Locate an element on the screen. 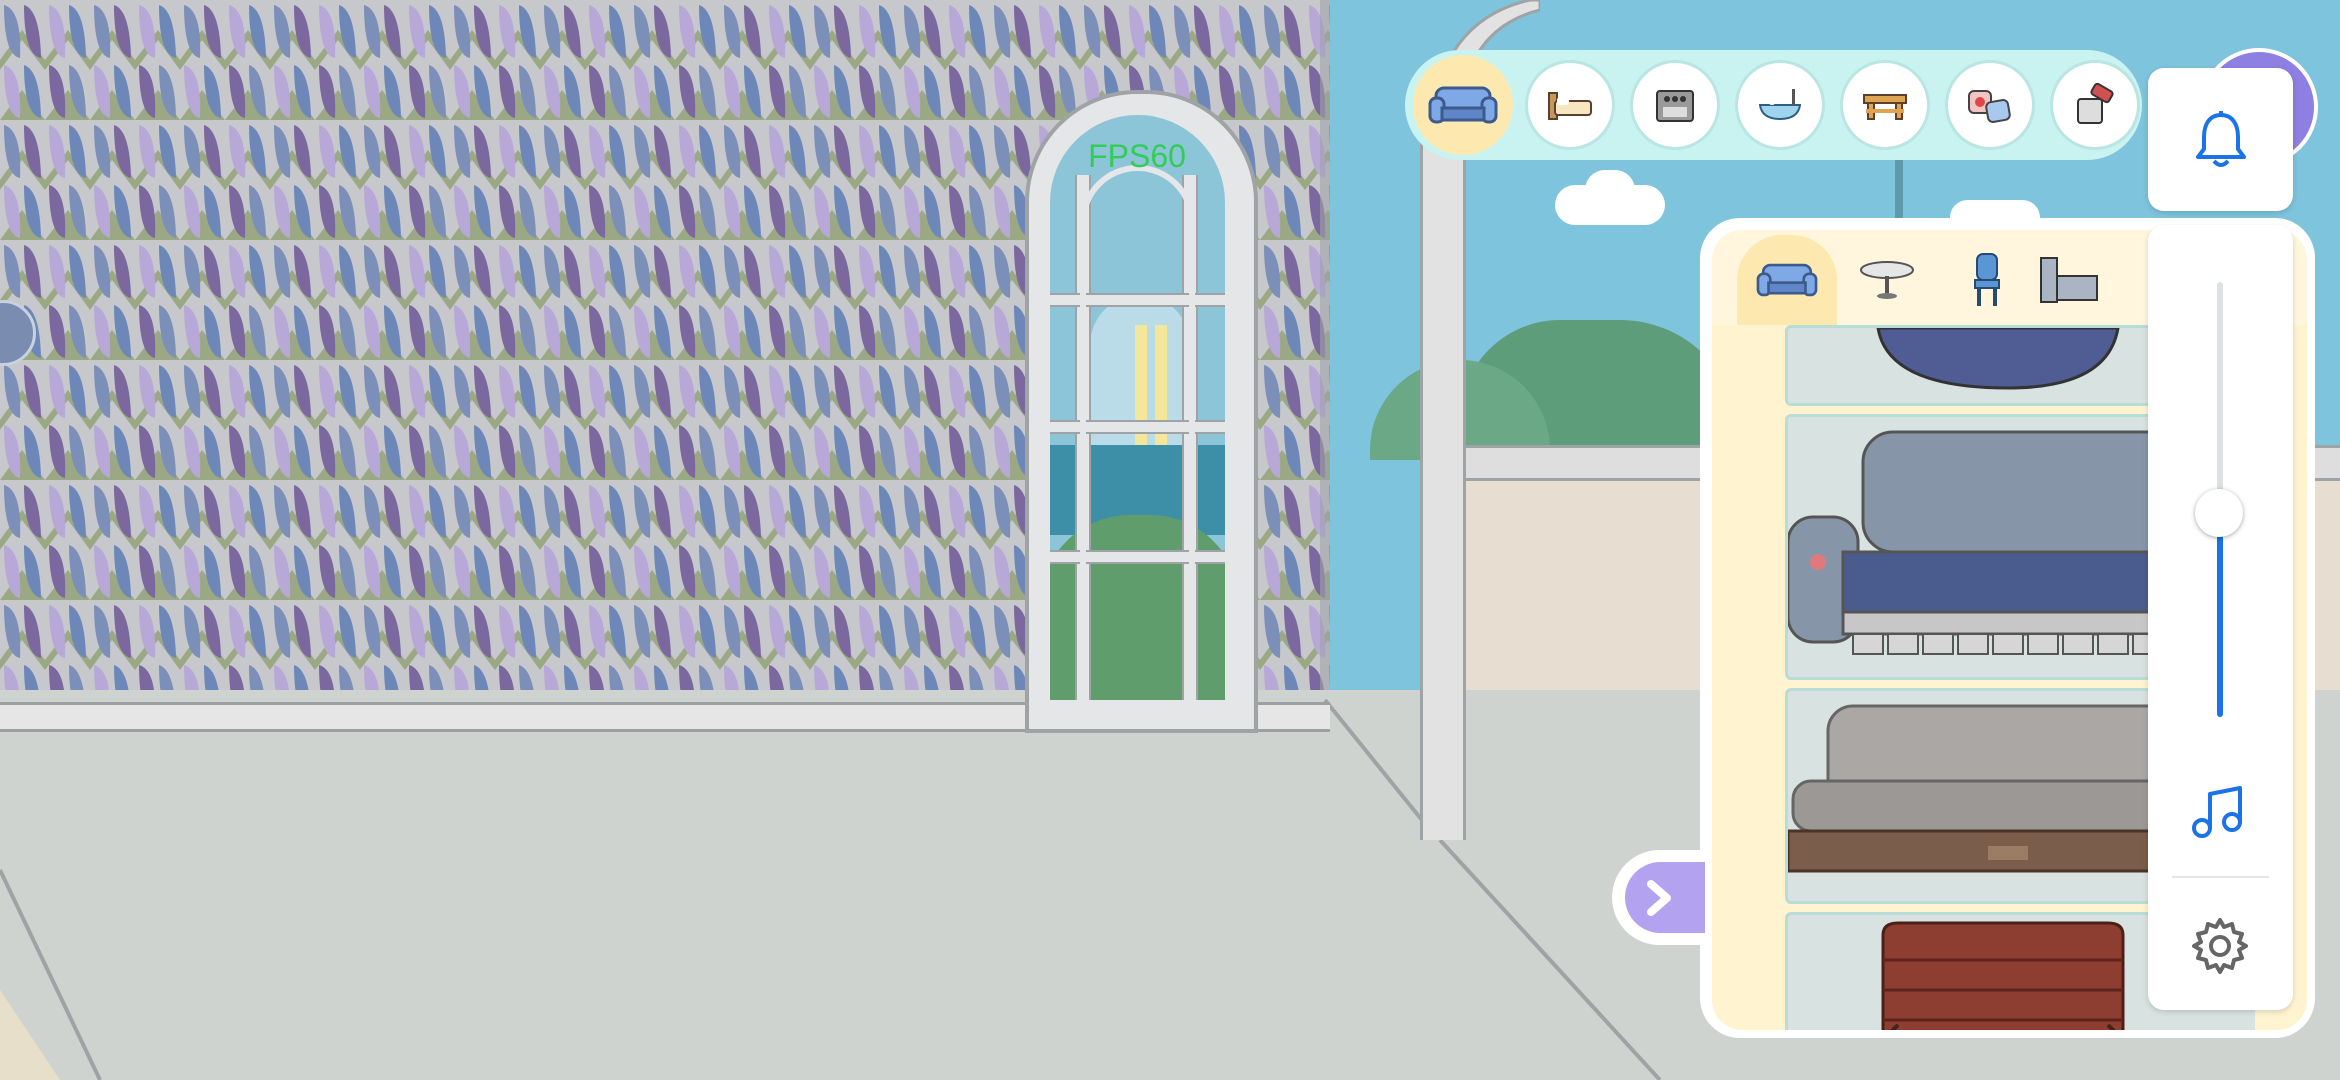 The width and height of the screenshot is (2340, 1080). bell-icon is located at coordinates (2220, 138).